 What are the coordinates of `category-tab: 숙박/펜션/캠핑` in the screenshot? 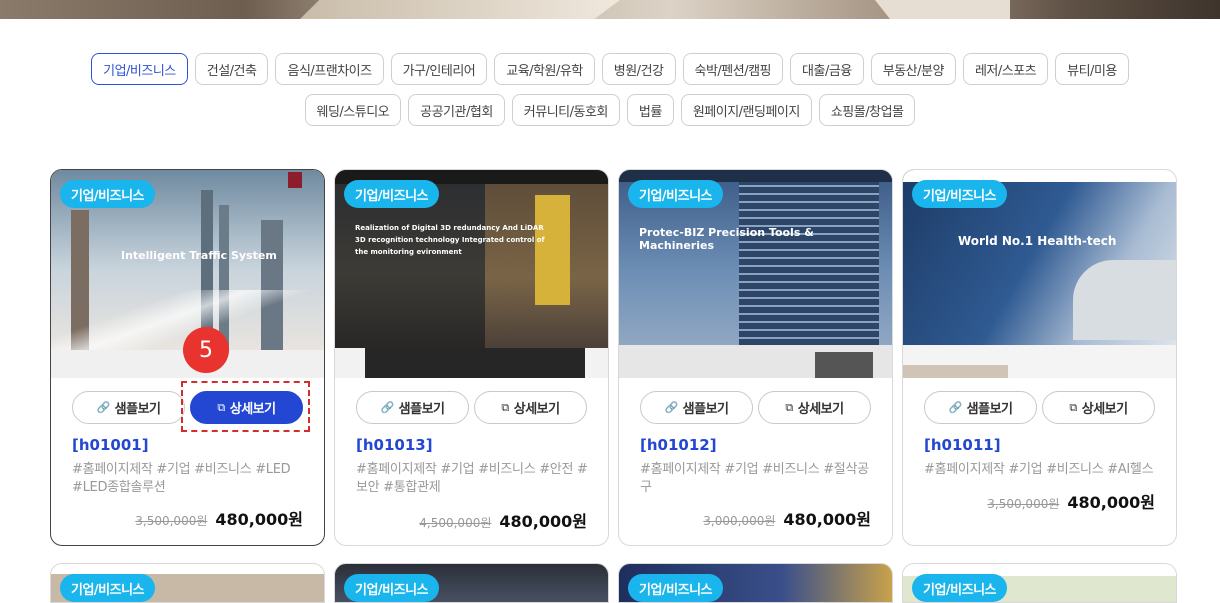 It's located at (733, 69).